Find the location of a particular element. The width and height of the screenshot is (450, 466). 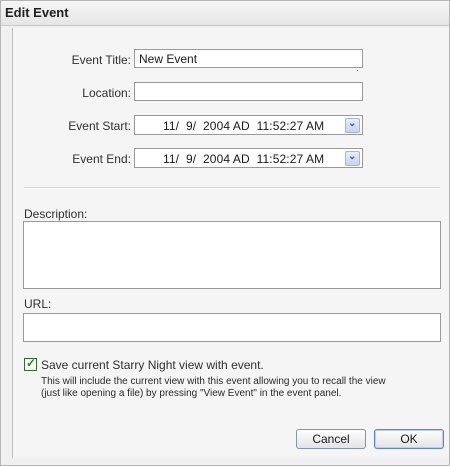

event-start-picker: 11/ 9/ 2004 AD 11:52:27 AM ⌄ is located at coordinates (248, 125).